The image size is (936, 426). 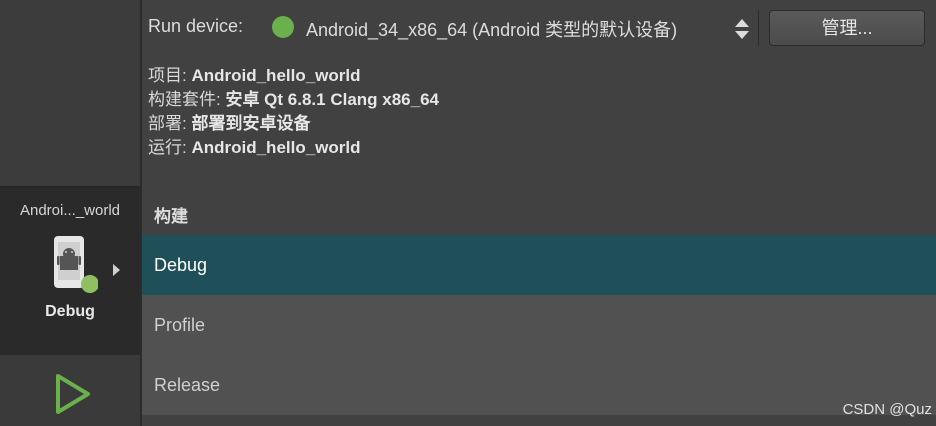 What do you see at coordinates (539, 265) in the screenshot?
I see `build-item-debug: Debug` at bounding box center [539, 265].